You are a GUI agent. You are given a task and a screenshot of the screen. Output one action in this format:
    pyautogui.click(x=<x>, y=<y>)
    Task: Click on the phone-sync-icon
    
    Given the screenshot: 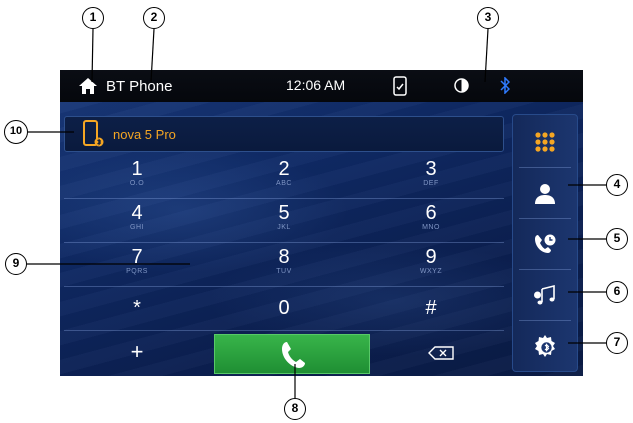 What is the action you would take?
    pyautogui.click(x=400, y=86)
    